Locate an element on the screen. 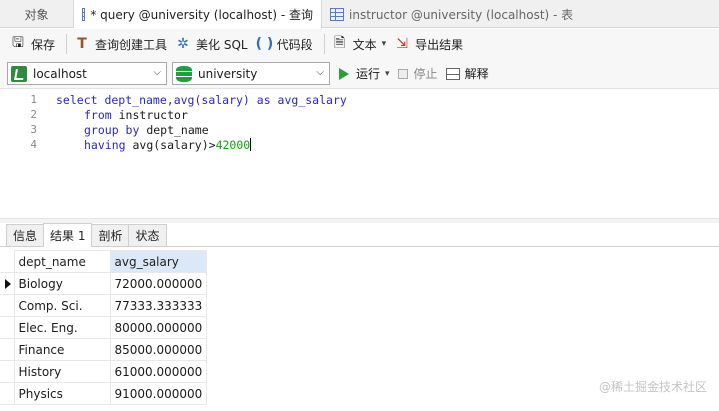  table-icon is located at coordinates (337, 14).